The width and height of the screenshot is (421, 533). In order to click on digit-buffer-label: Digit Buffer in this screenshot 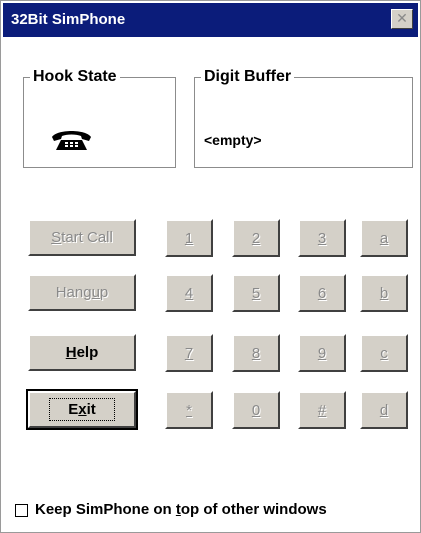, I will do `click(248, 77)`.